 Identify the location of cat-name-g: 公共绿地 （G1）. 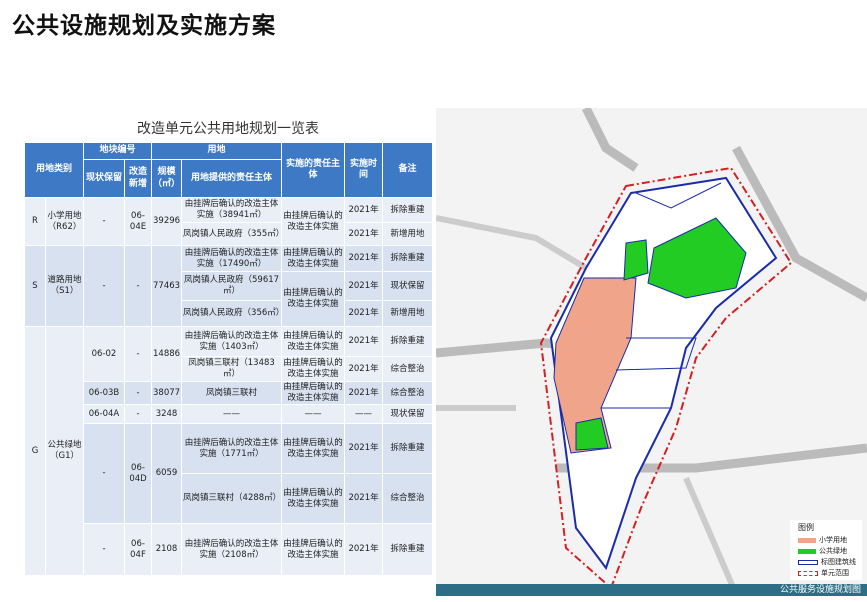
(64, 451).